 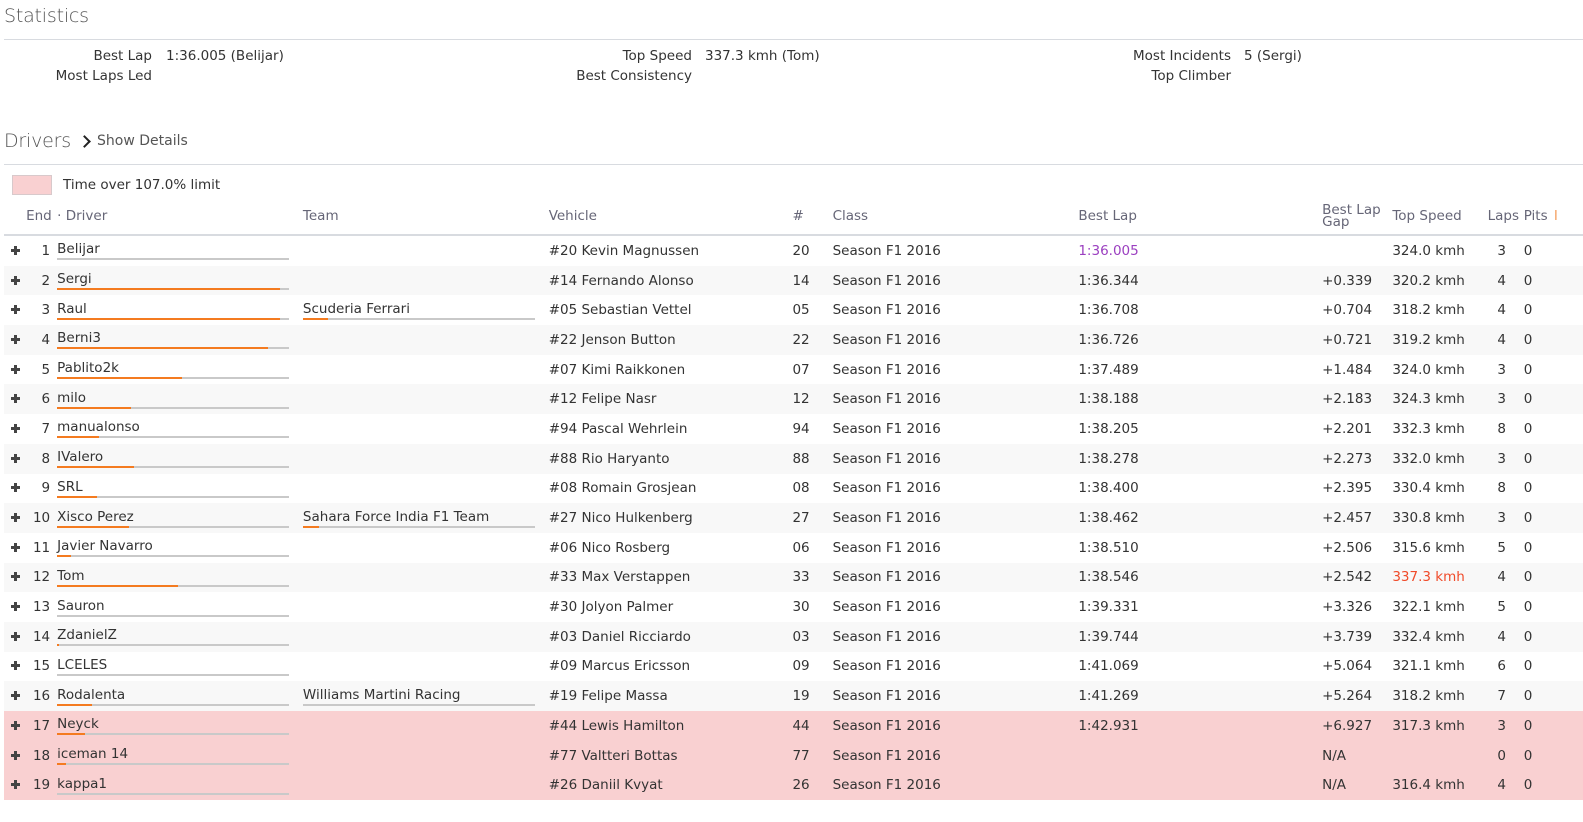 I want to click on column-header-pits: Pits, so click(x=1534, y=216).